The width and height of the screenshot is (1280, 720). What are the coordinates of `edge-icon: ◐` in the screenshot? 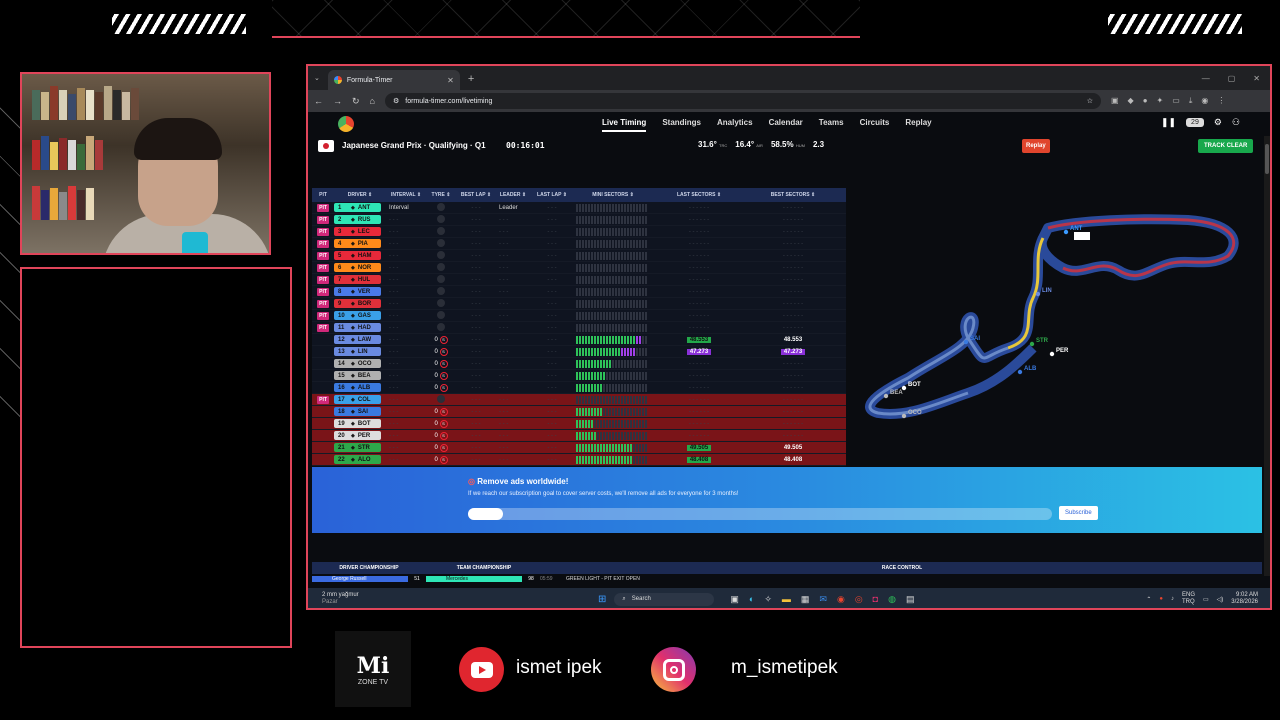 It's located at (751, 599).